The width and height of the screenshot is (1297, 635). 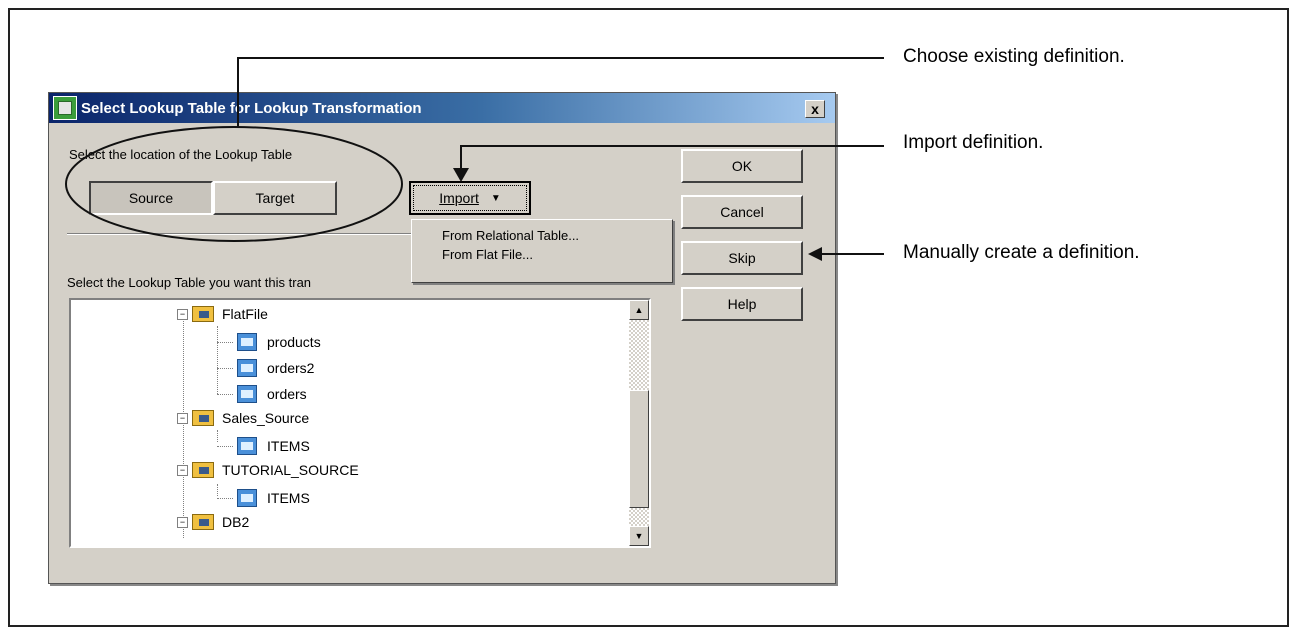 I want to click on annotation-existing: Choose existing definition., so click(x=1014, y=56).